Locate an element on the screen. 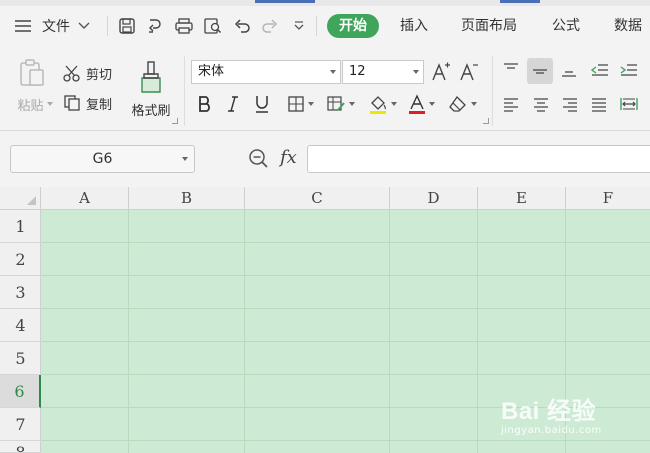  clear-format-button is located at coordinates (462, 104).